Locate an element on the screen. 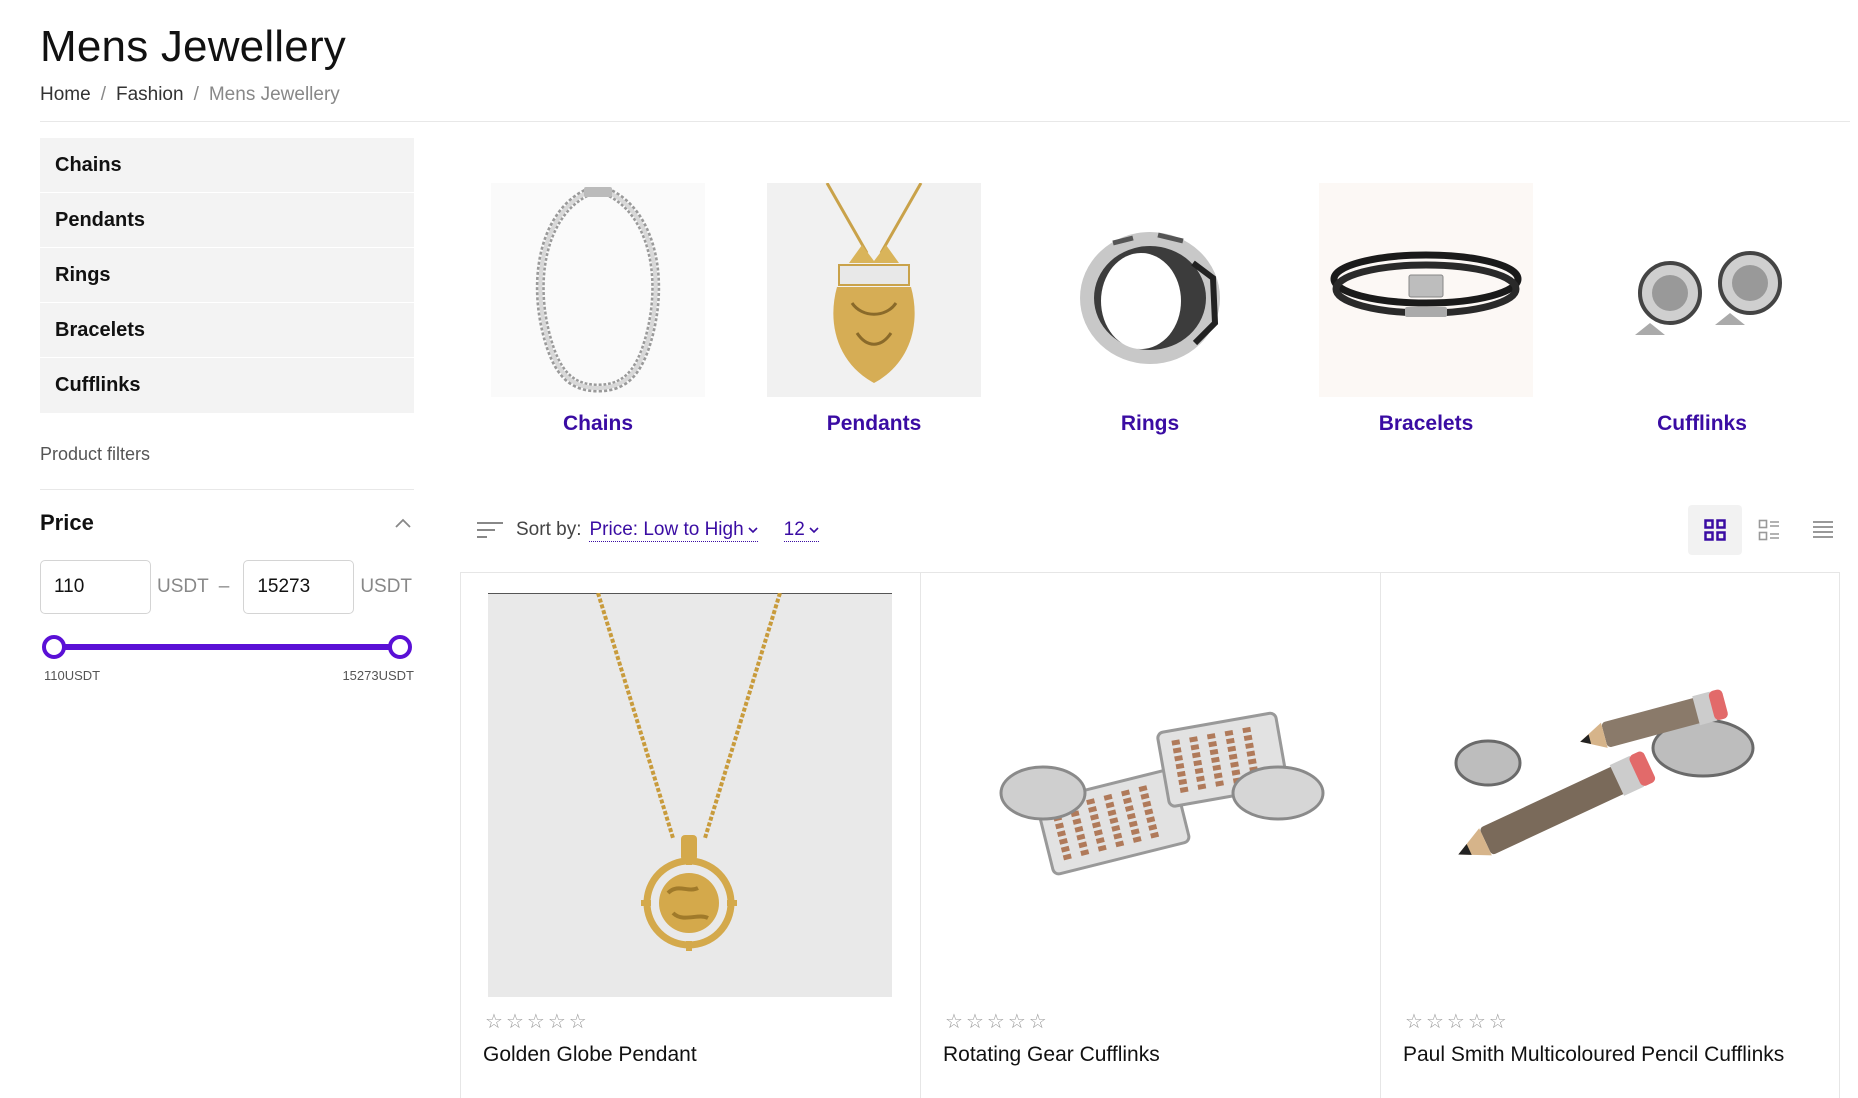 The image size is (1858, 1098). breadcrumb-current: Mens Jewellery is located at coordinates (274, 94).